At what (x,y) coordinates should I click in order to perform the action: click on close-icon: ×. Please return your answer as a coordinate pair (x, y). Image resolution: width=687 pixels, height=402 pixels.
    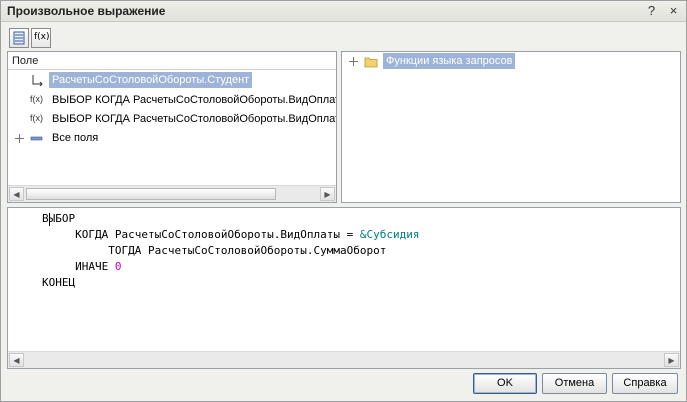
    Looking at the image, I should click on (673, 11).